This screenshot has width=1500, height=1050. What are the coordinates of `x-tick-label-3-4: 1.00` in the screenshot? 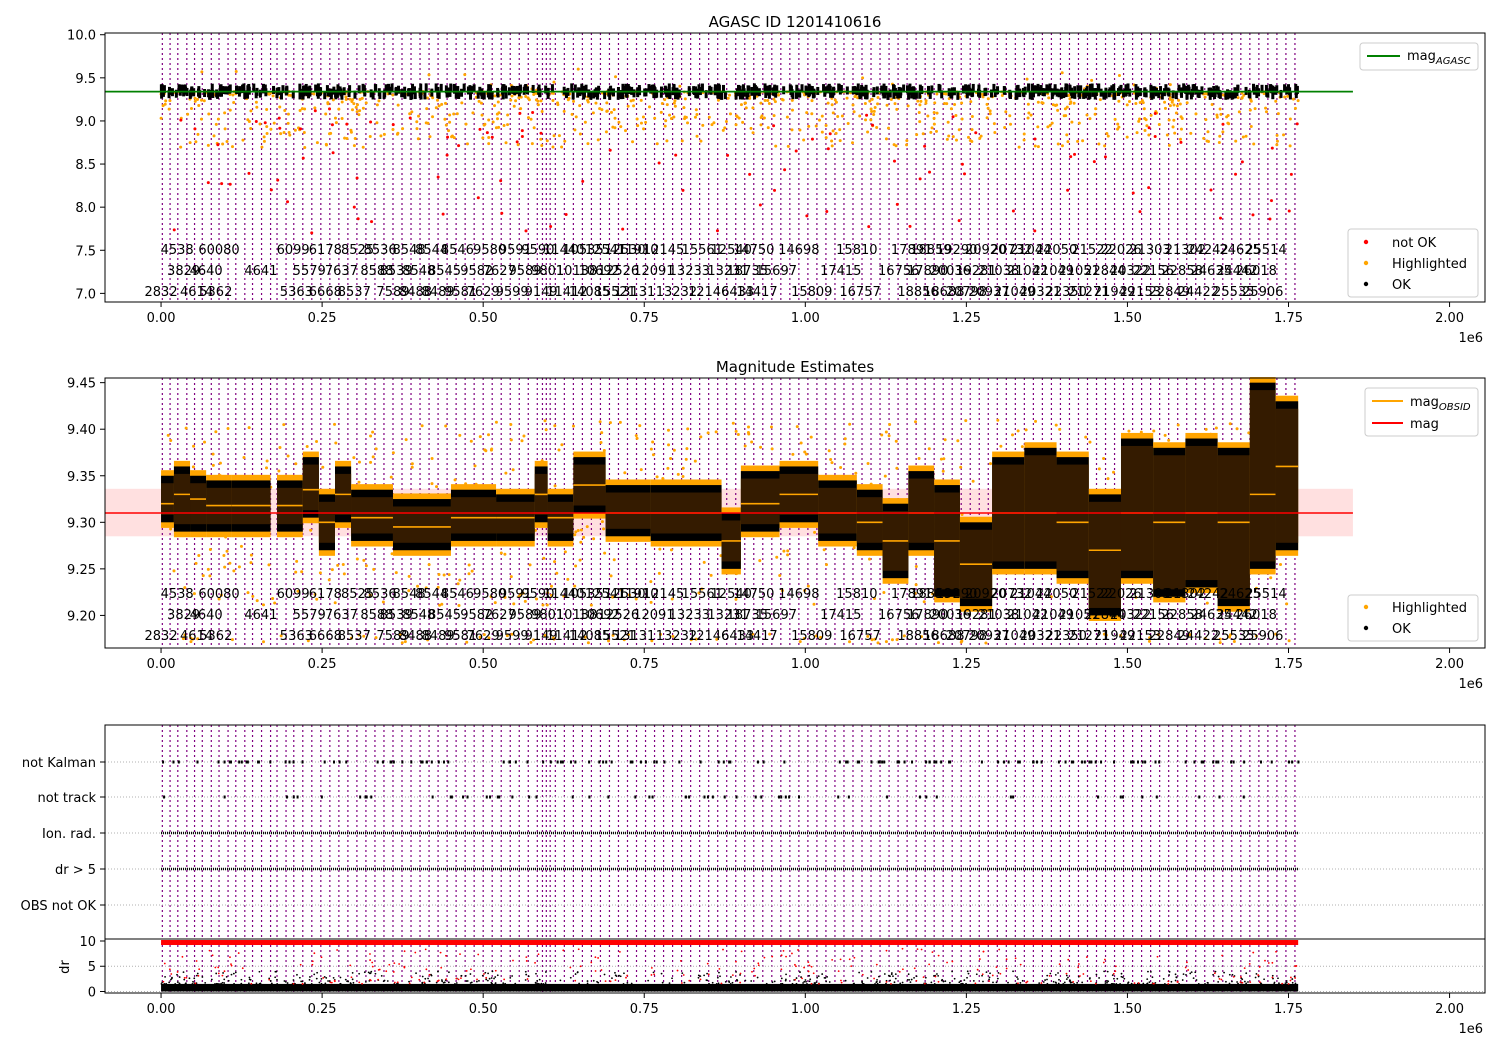 It's located at (805, 1009).